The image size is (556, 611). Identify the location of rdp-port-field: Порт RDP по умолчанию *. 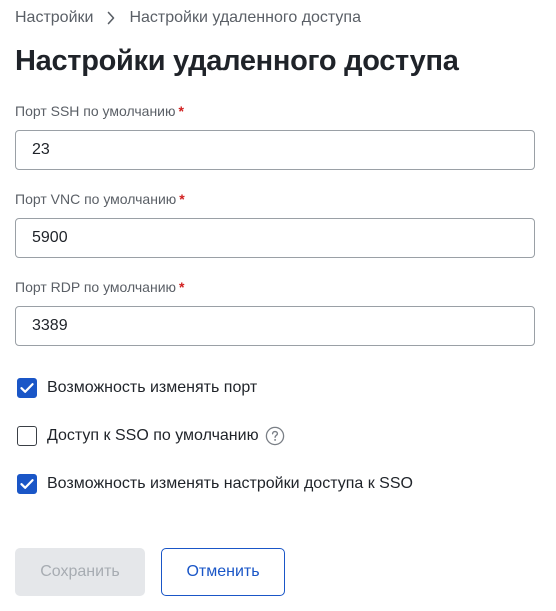
(275, 311).